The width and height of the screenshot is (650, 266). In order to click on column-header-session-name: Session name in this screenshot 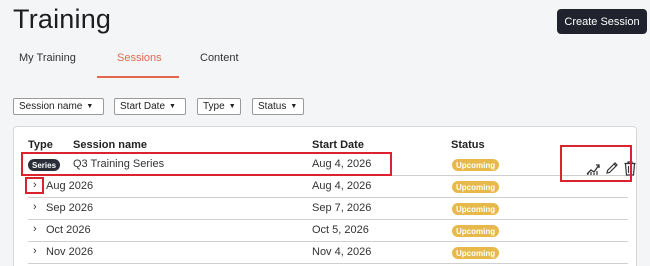, I will do `click(110, 145)`.